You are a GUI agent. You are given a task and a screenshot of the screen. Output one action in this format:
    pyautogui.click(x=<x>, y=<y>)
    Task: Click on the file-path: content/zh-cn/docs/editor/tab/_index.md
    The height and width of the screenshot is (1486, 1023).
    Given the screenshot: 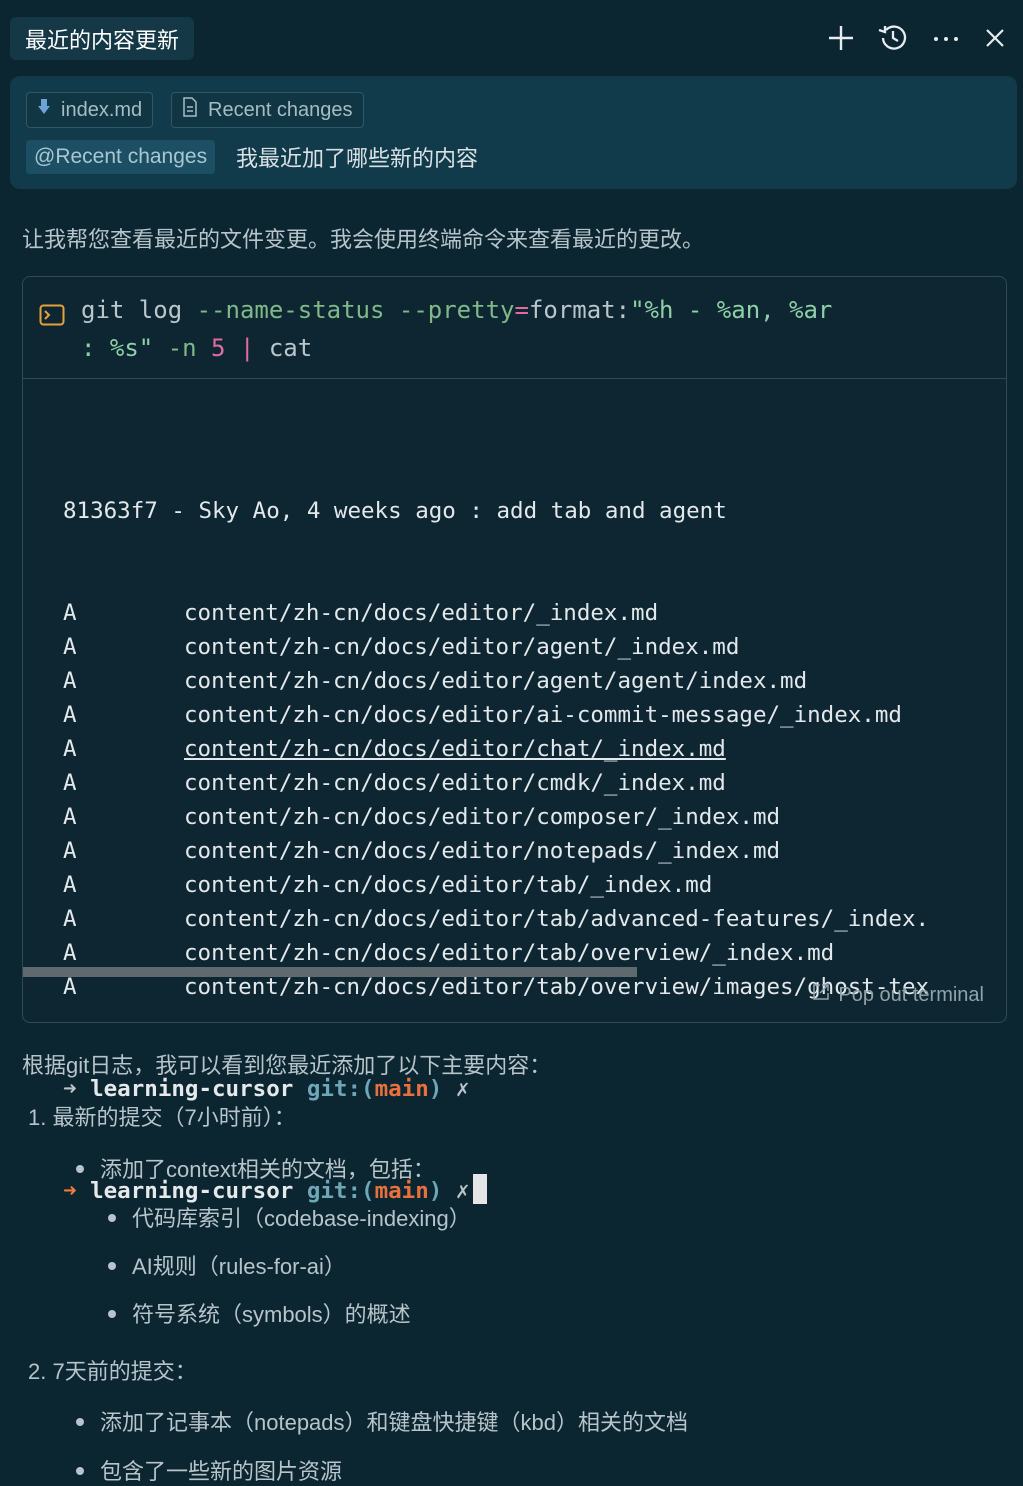 What is the action you would take?
    pyautogui.click(x=448, y=885)
    